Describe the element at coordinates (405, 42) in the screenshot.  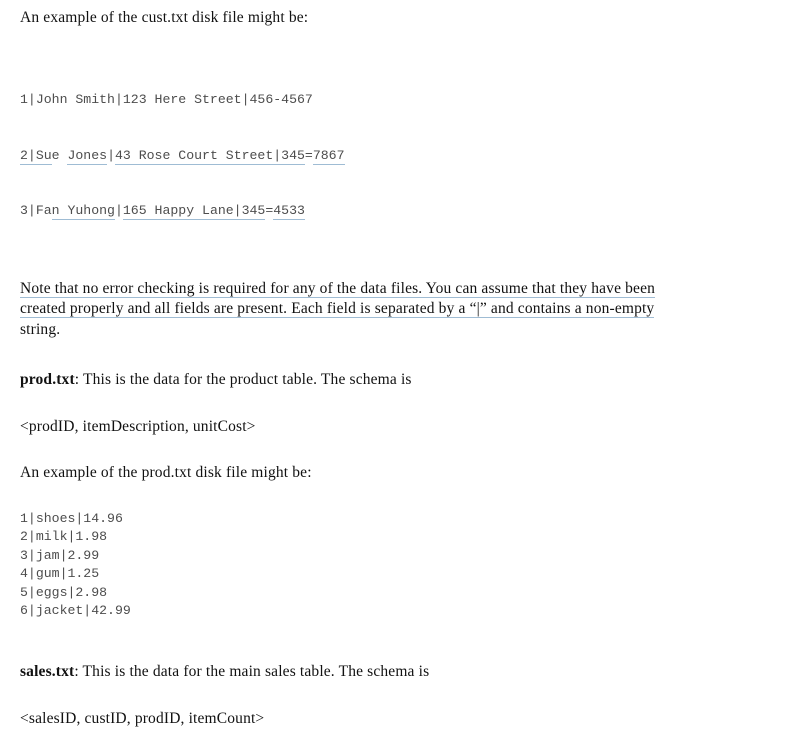
I see `spacer-after-cust-intro` at that location.